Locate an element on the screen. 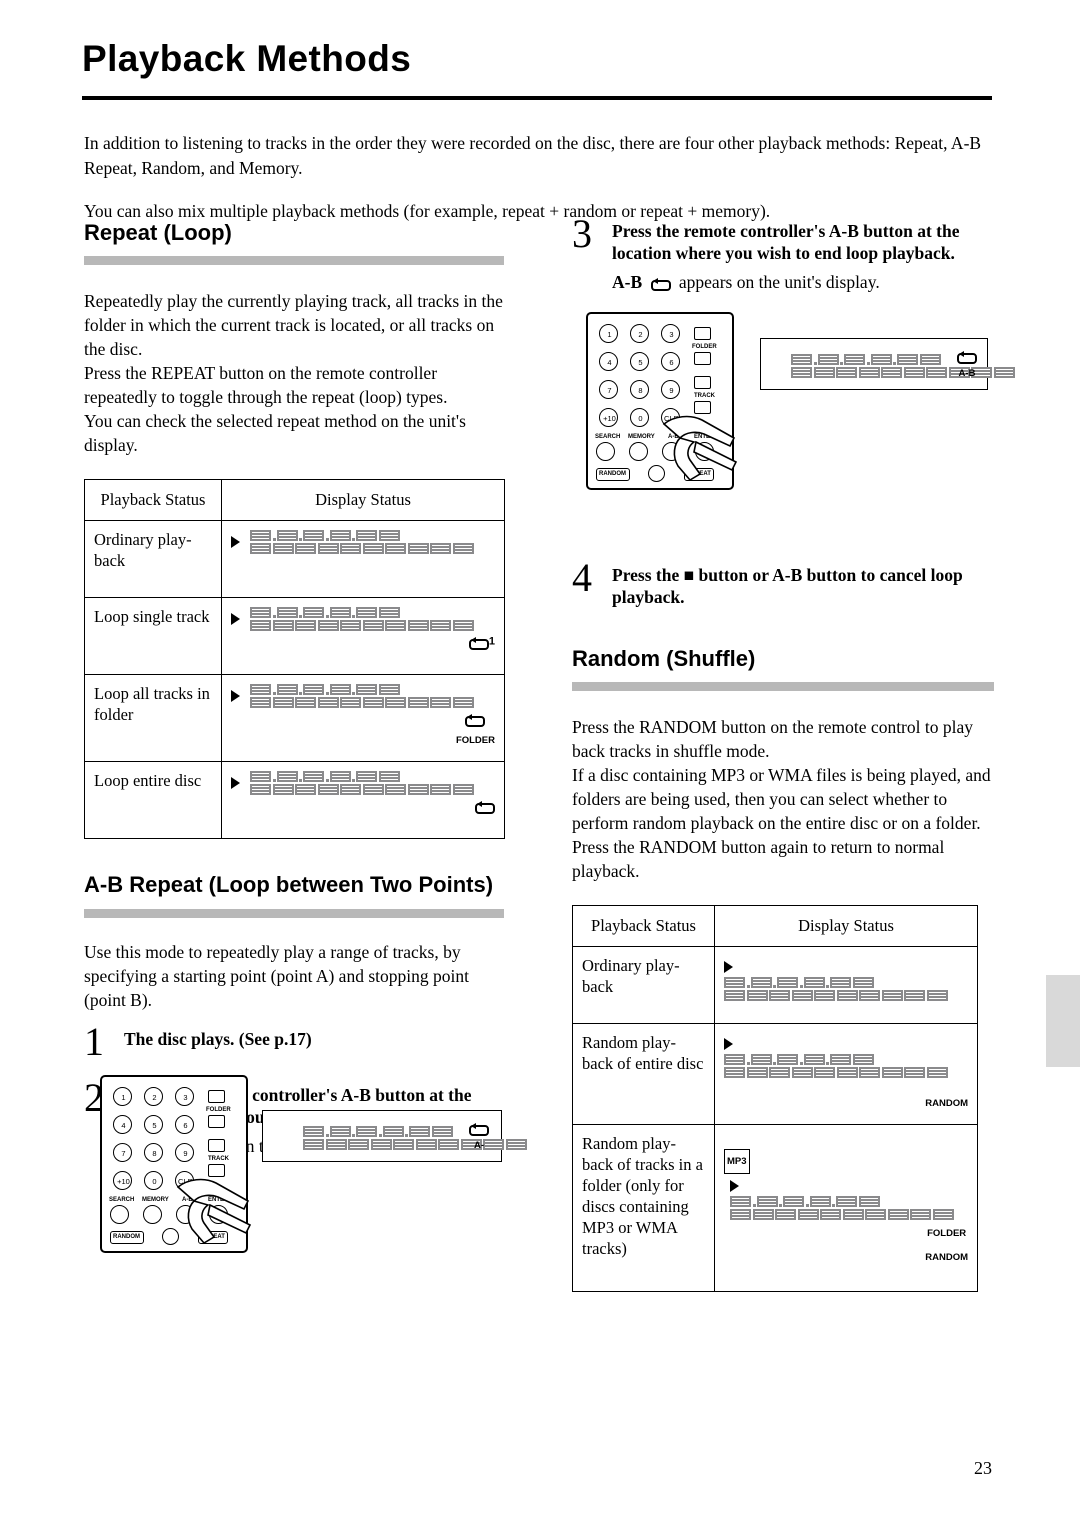 The image size is (1080, 1523). remote-button-6-label: 6 is located at coordinates (671, 362).